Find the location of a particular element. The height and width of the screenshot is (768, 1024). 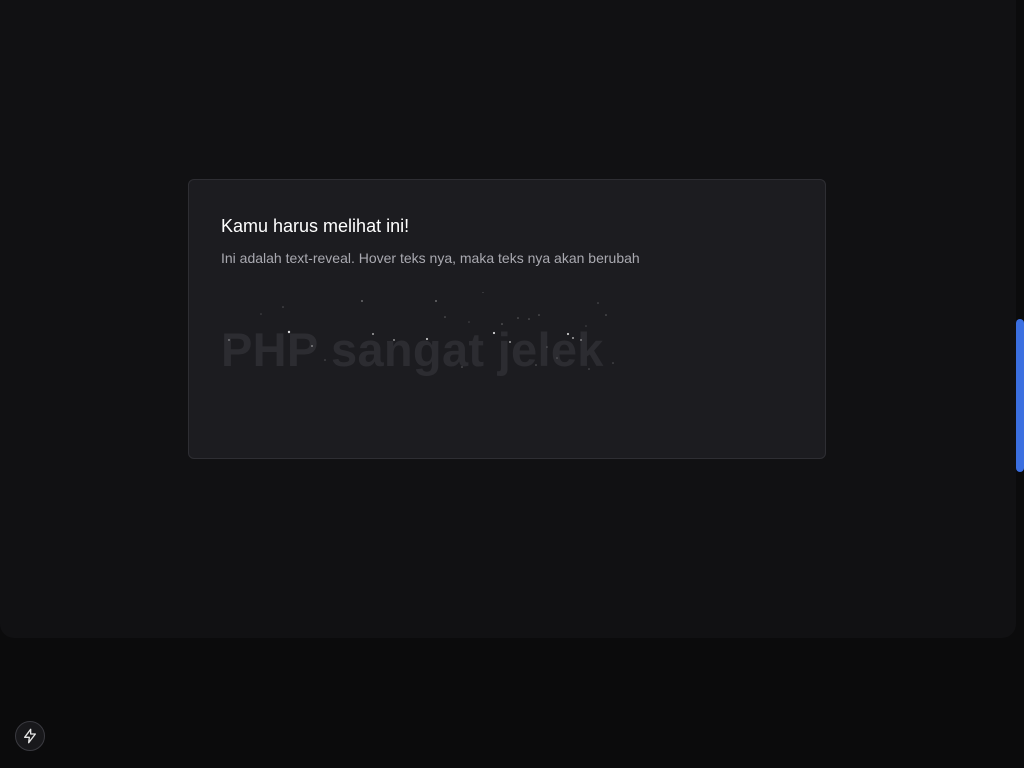

scrollbar-thumb is located at coordinates (1020, 395).